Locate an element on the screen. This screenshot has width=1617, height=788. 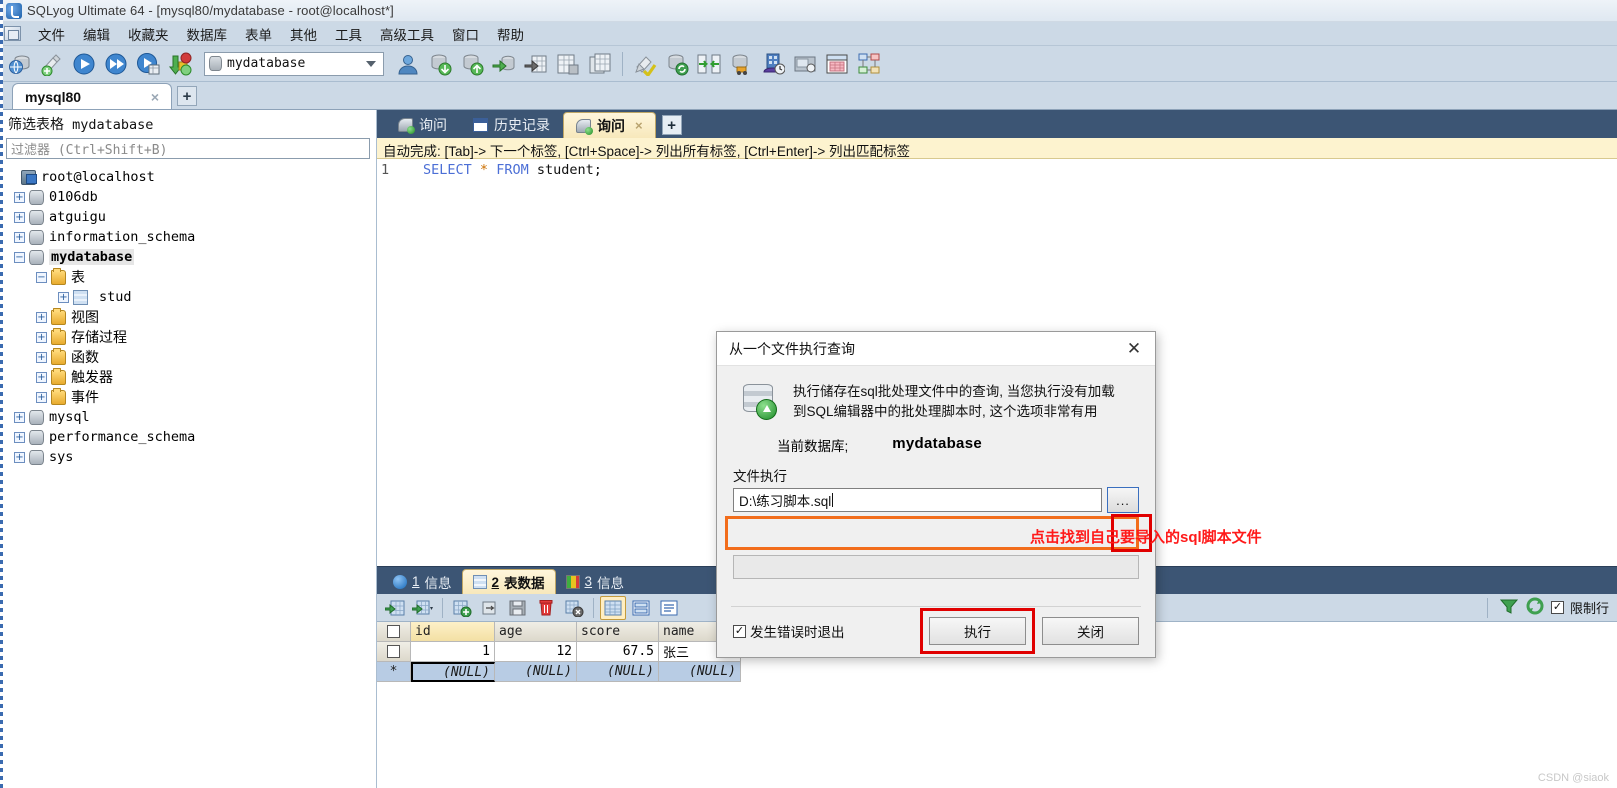
add-record-icon is located at coordinates (462, 608).